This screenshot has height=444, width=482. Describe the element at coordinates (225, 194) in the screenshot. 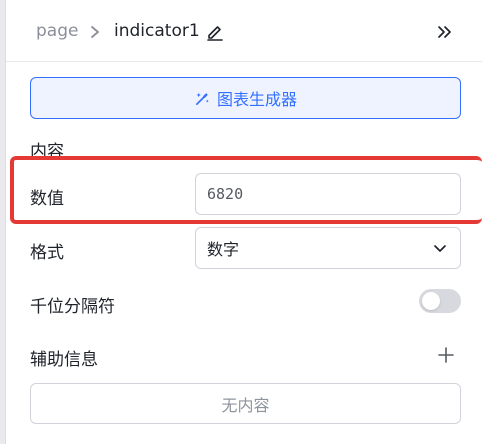

I see `value-input-text: 6820` at that location.